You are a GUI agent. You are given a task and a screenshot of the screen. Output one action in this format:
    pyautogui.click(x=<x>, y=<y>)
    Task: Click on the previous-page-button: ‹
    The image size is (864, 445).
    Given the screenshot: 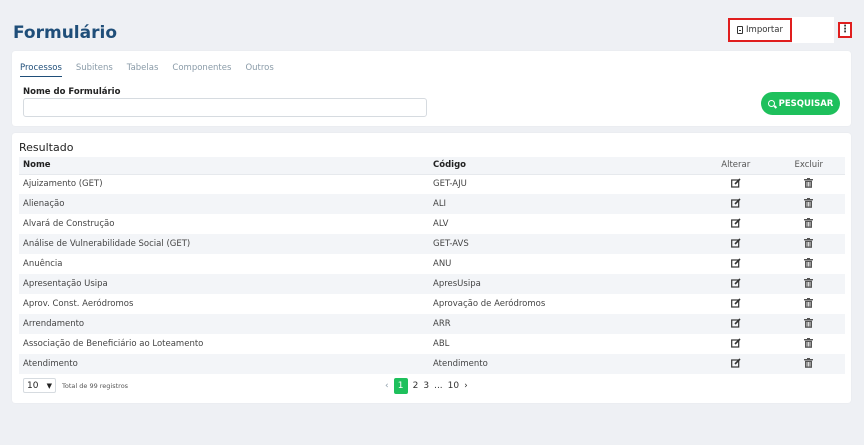 What is the action you would take?
    pyautogui.click(x=387, y=386)
    